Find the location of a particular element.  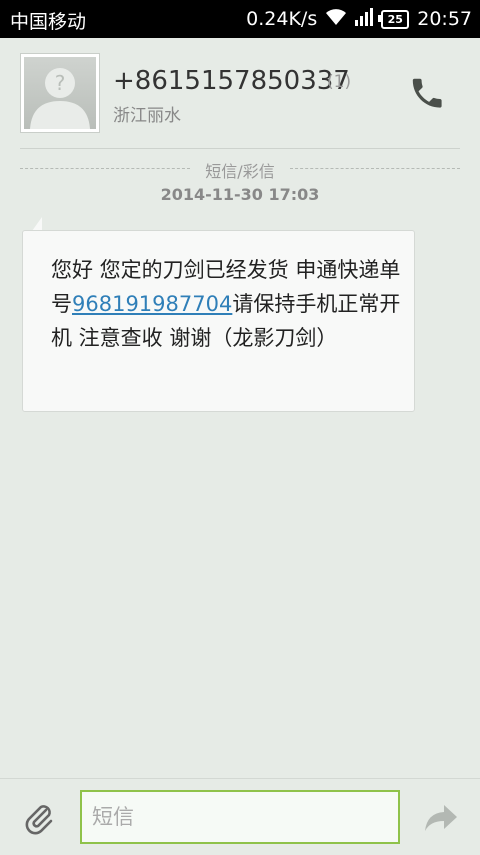

message-type-label: 短信/彩信 is located at coordinates (240, 171).